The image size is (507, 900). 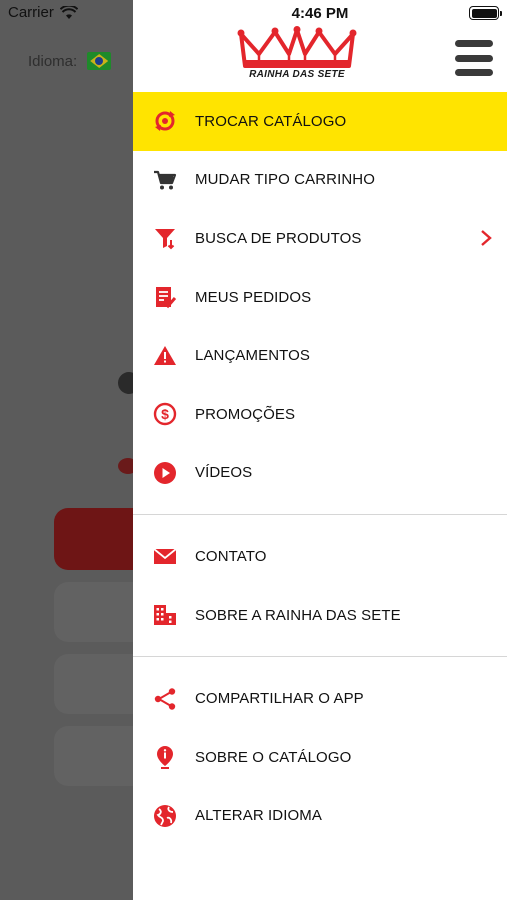 What do you see at coordinates (297, 47) in the screenshot?
I see `crown-icon` at bounding box center [297, 47].